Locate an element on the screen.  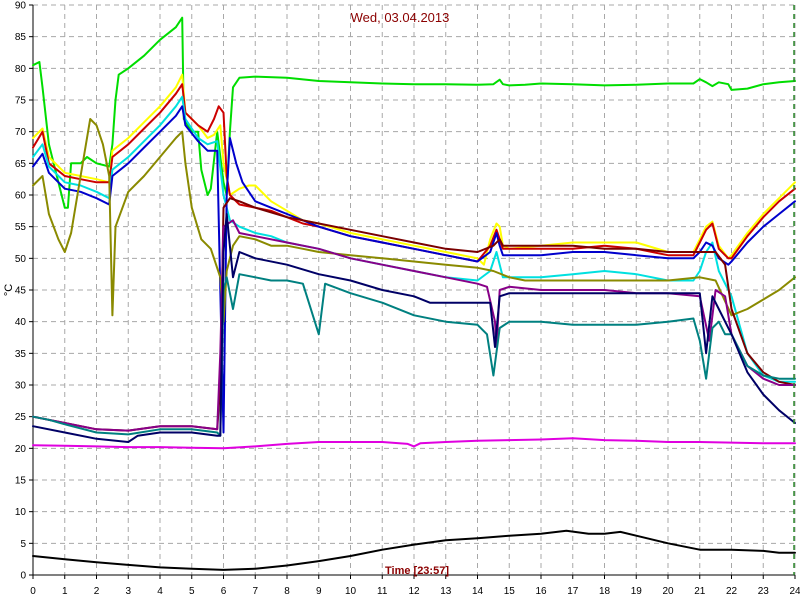
y-tick-label: 50 is located at coordinates (21, 259).